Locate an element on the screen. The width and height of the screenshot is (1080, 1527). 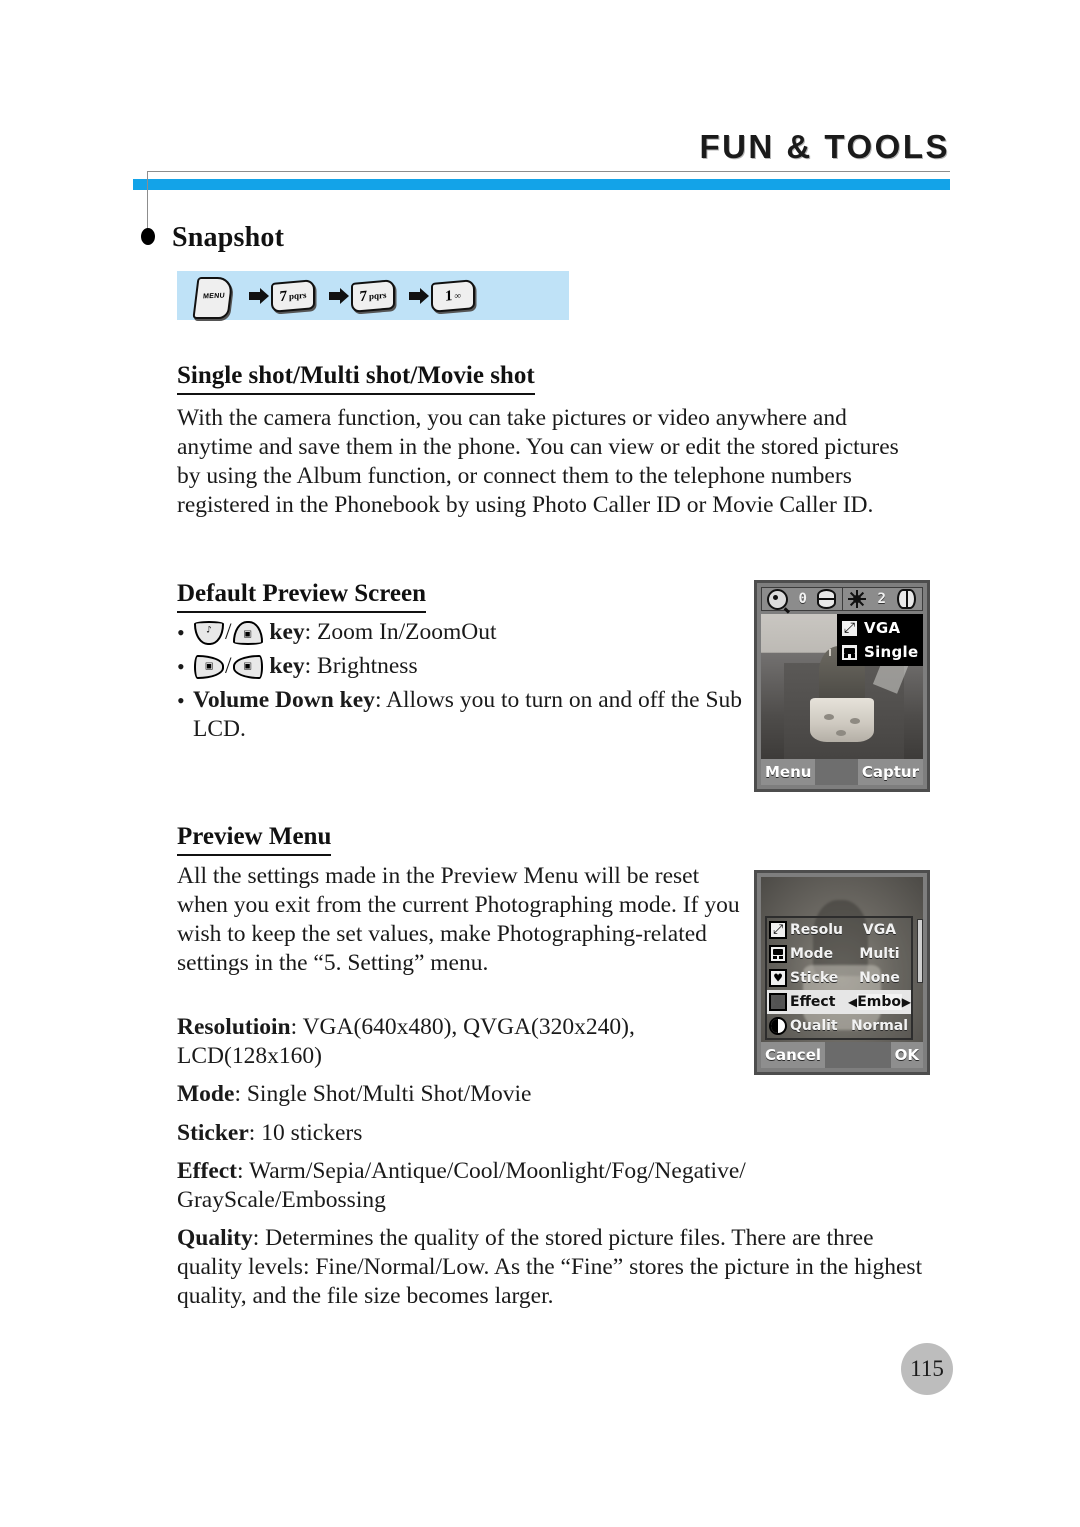
softkey-ok: OK is located at coordinates (906, 1055).